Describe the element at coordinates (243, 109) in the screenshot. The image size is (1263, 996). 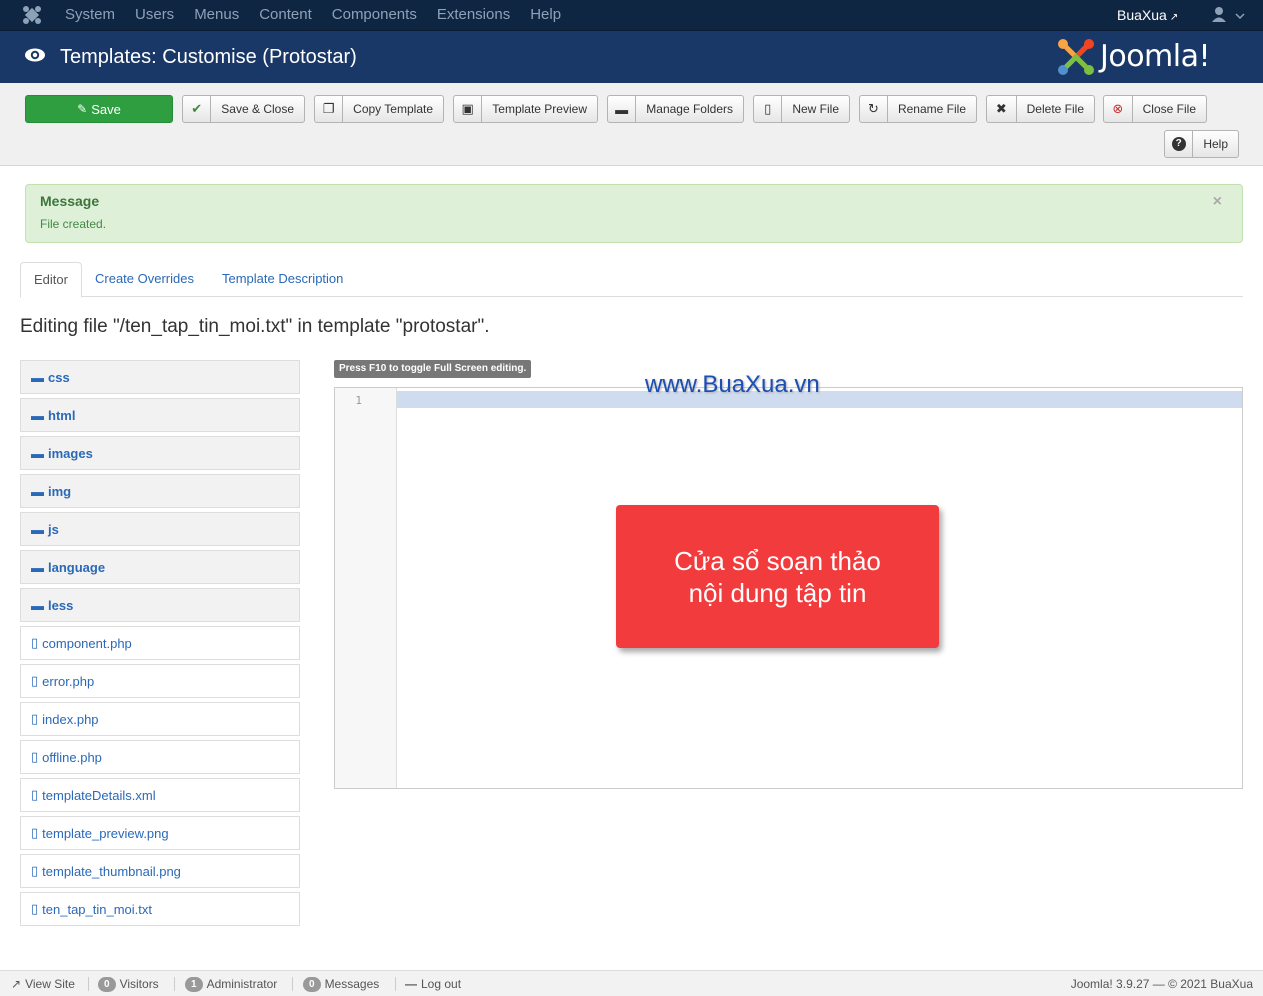
I see `save-close-button: ✔ Save & Close` at that location.